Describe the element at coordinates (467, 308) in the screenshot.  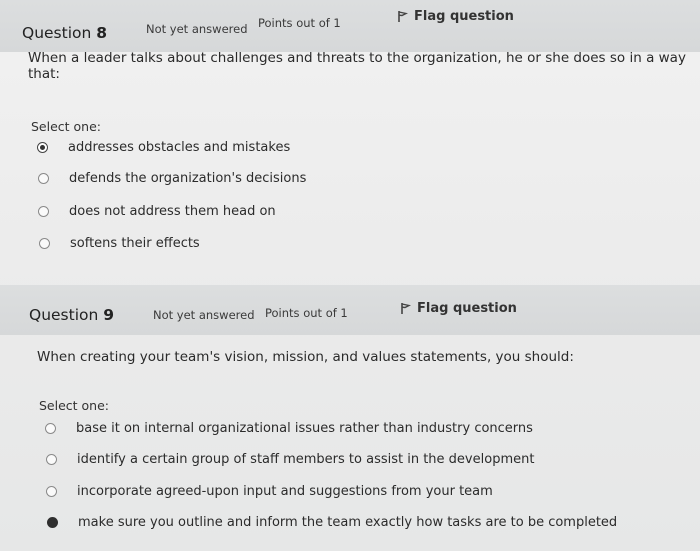
I see `question-9-flag-label: Flag question` at that location.